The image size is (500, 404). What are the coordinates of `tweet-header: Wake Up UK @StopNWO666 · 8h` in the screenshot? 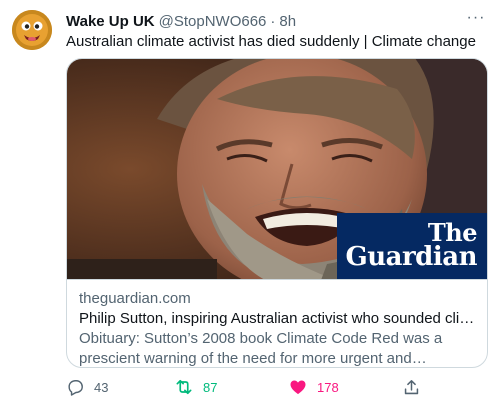 It's located at (263, 21).